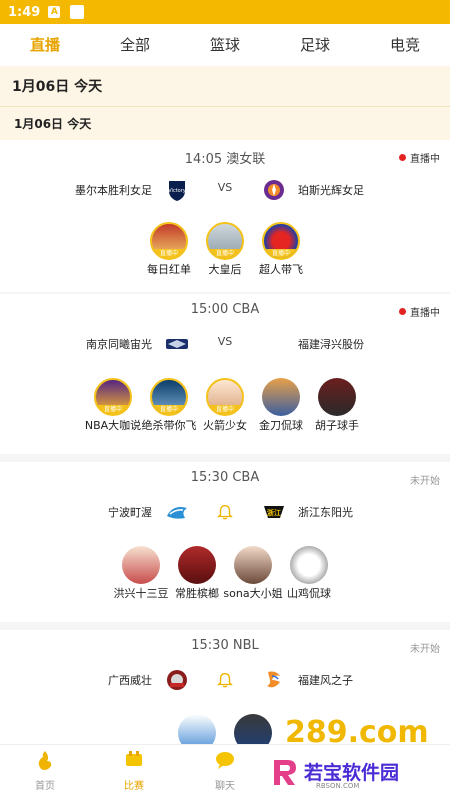  I want to click on anchor-item: 直播中 NBA大咖说, so click(113, 405).